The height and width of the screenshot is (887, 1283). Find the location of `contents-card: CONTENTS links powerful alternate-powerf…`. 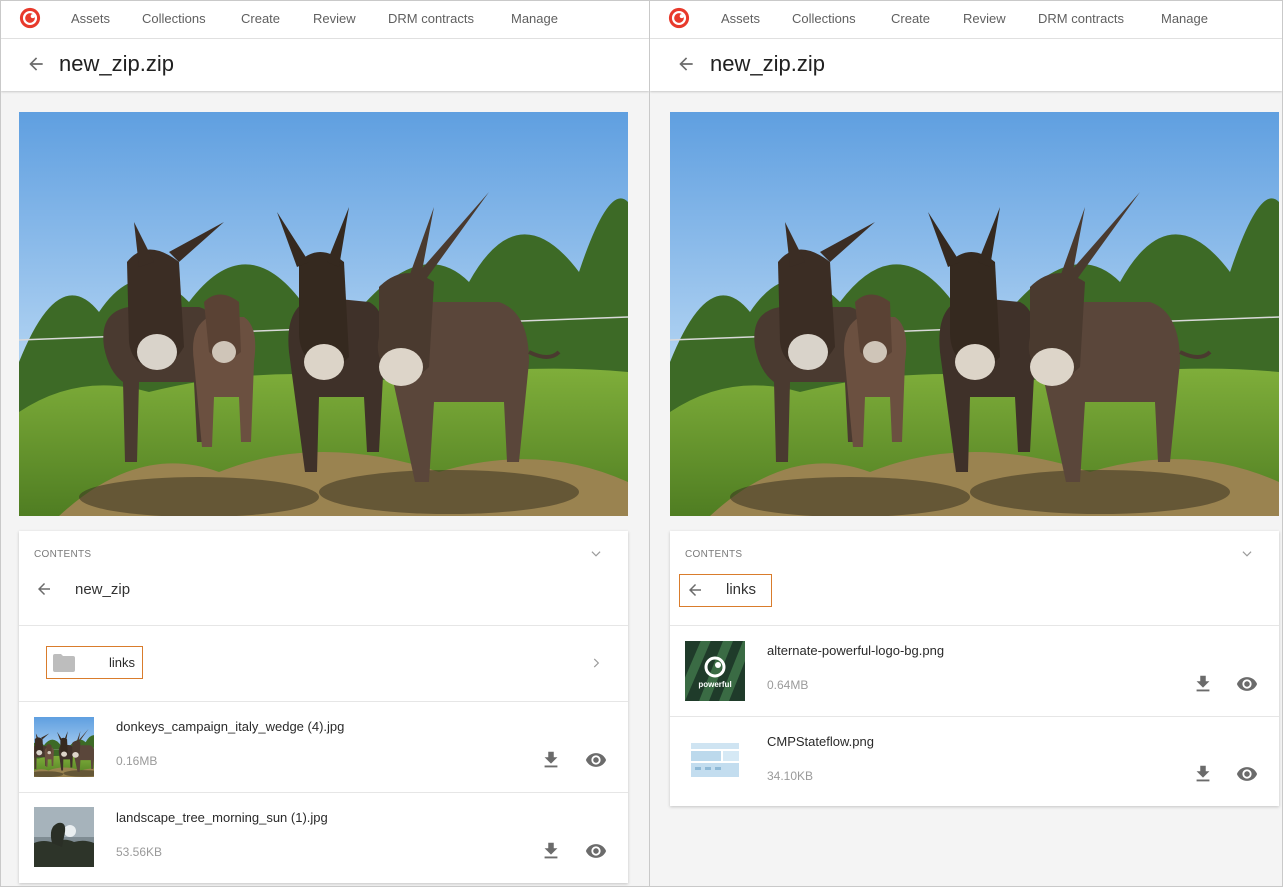

contents-card: CONTENTS links powerful alternate-powerf… is located at coordinates (974, 668).